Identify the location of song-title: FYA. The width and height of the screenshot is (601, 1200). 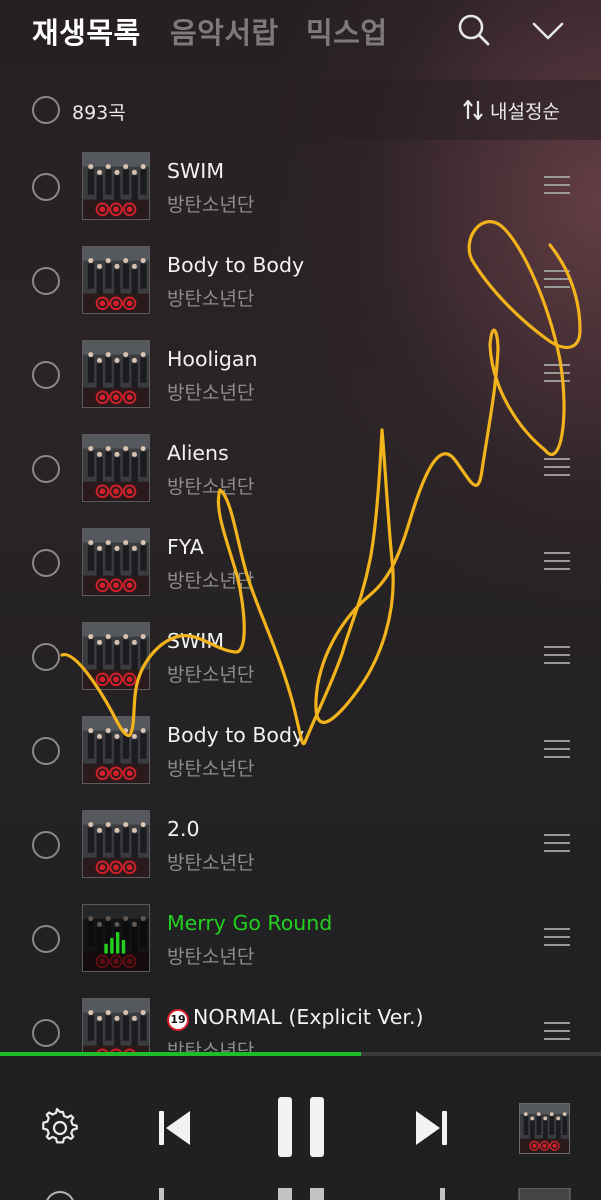
(185, 547).